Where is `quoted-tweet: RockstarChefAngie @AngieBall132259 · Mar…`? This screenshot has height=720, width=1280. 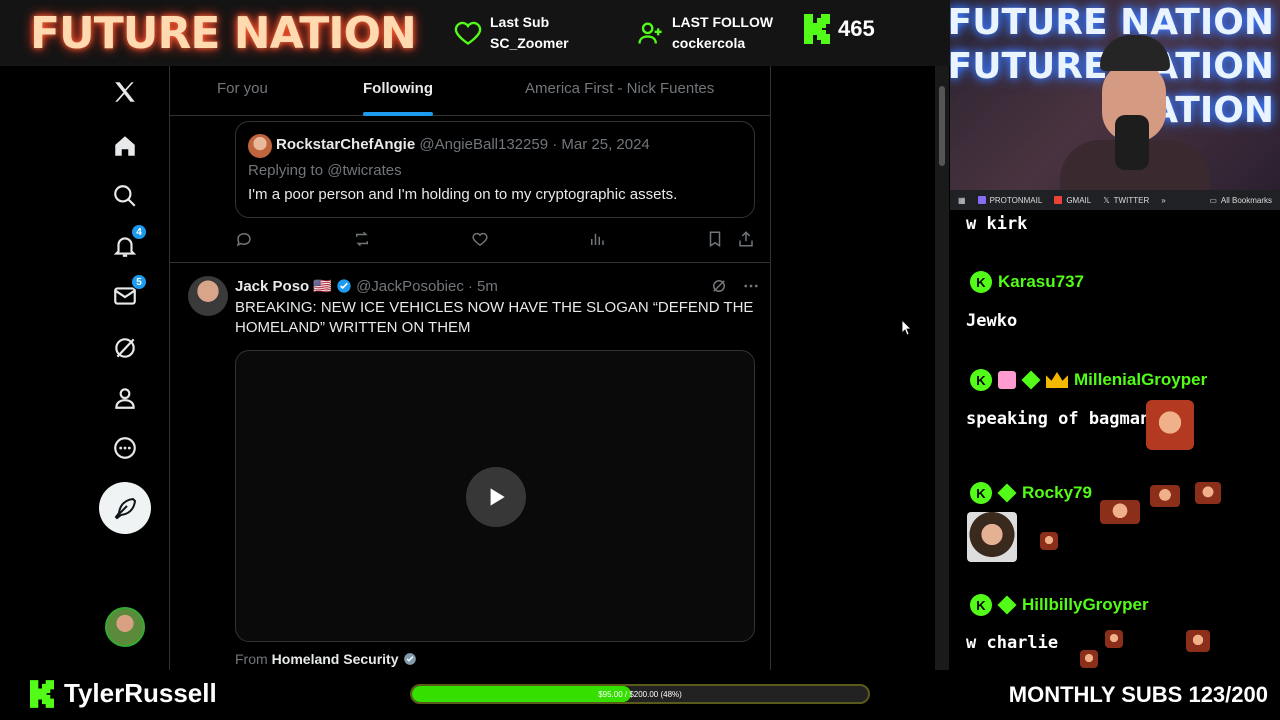 quoted-tweet: RockstarChefAngie @AngieBall132259 · Mar… is located at coordinates (495, 169).